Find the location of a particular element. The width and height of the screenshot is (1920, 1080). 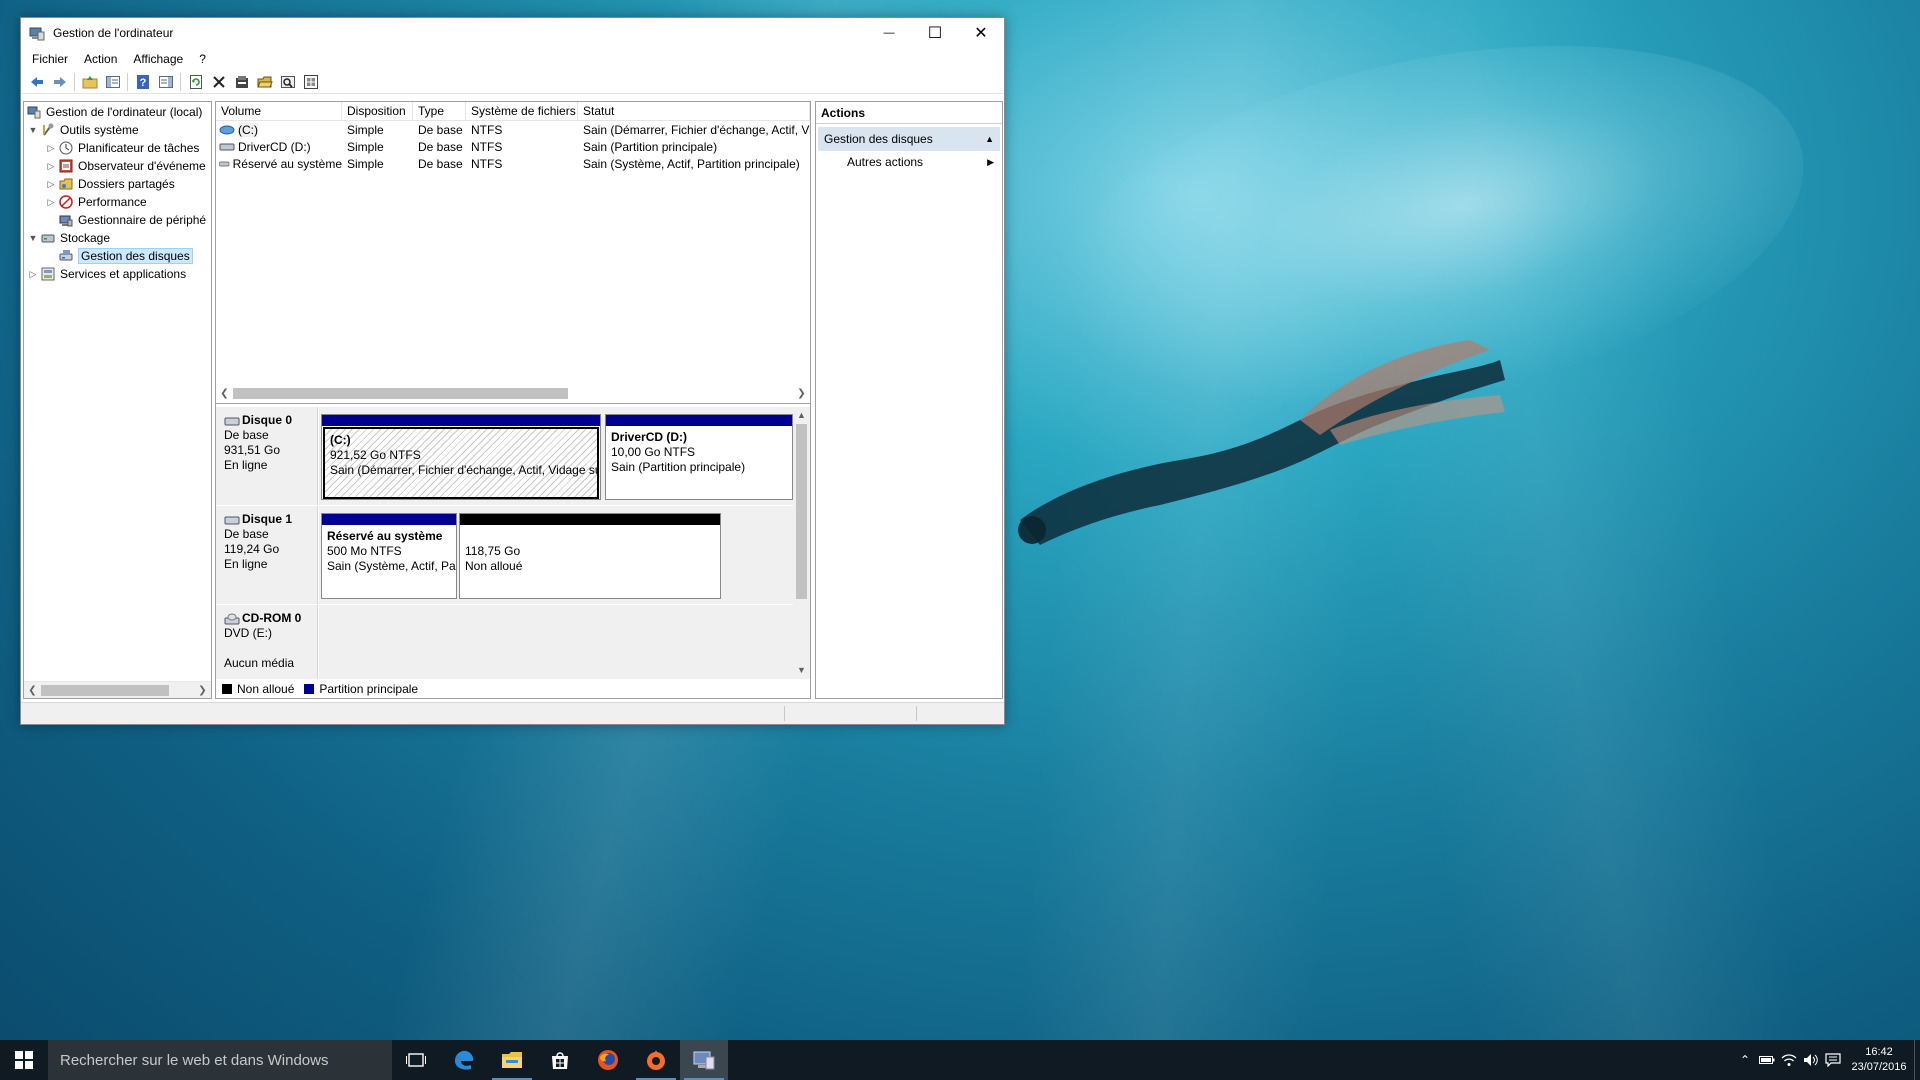

column-header-file-system: Système de fichiers is located at coordinates (522, 111).